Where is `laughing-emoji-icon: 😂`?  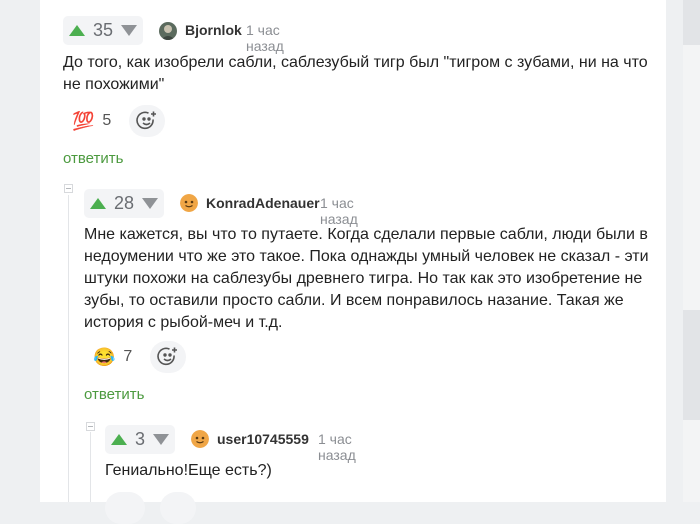
laughing-emoji-icon: 😂 is located at coordinates (104, 357).